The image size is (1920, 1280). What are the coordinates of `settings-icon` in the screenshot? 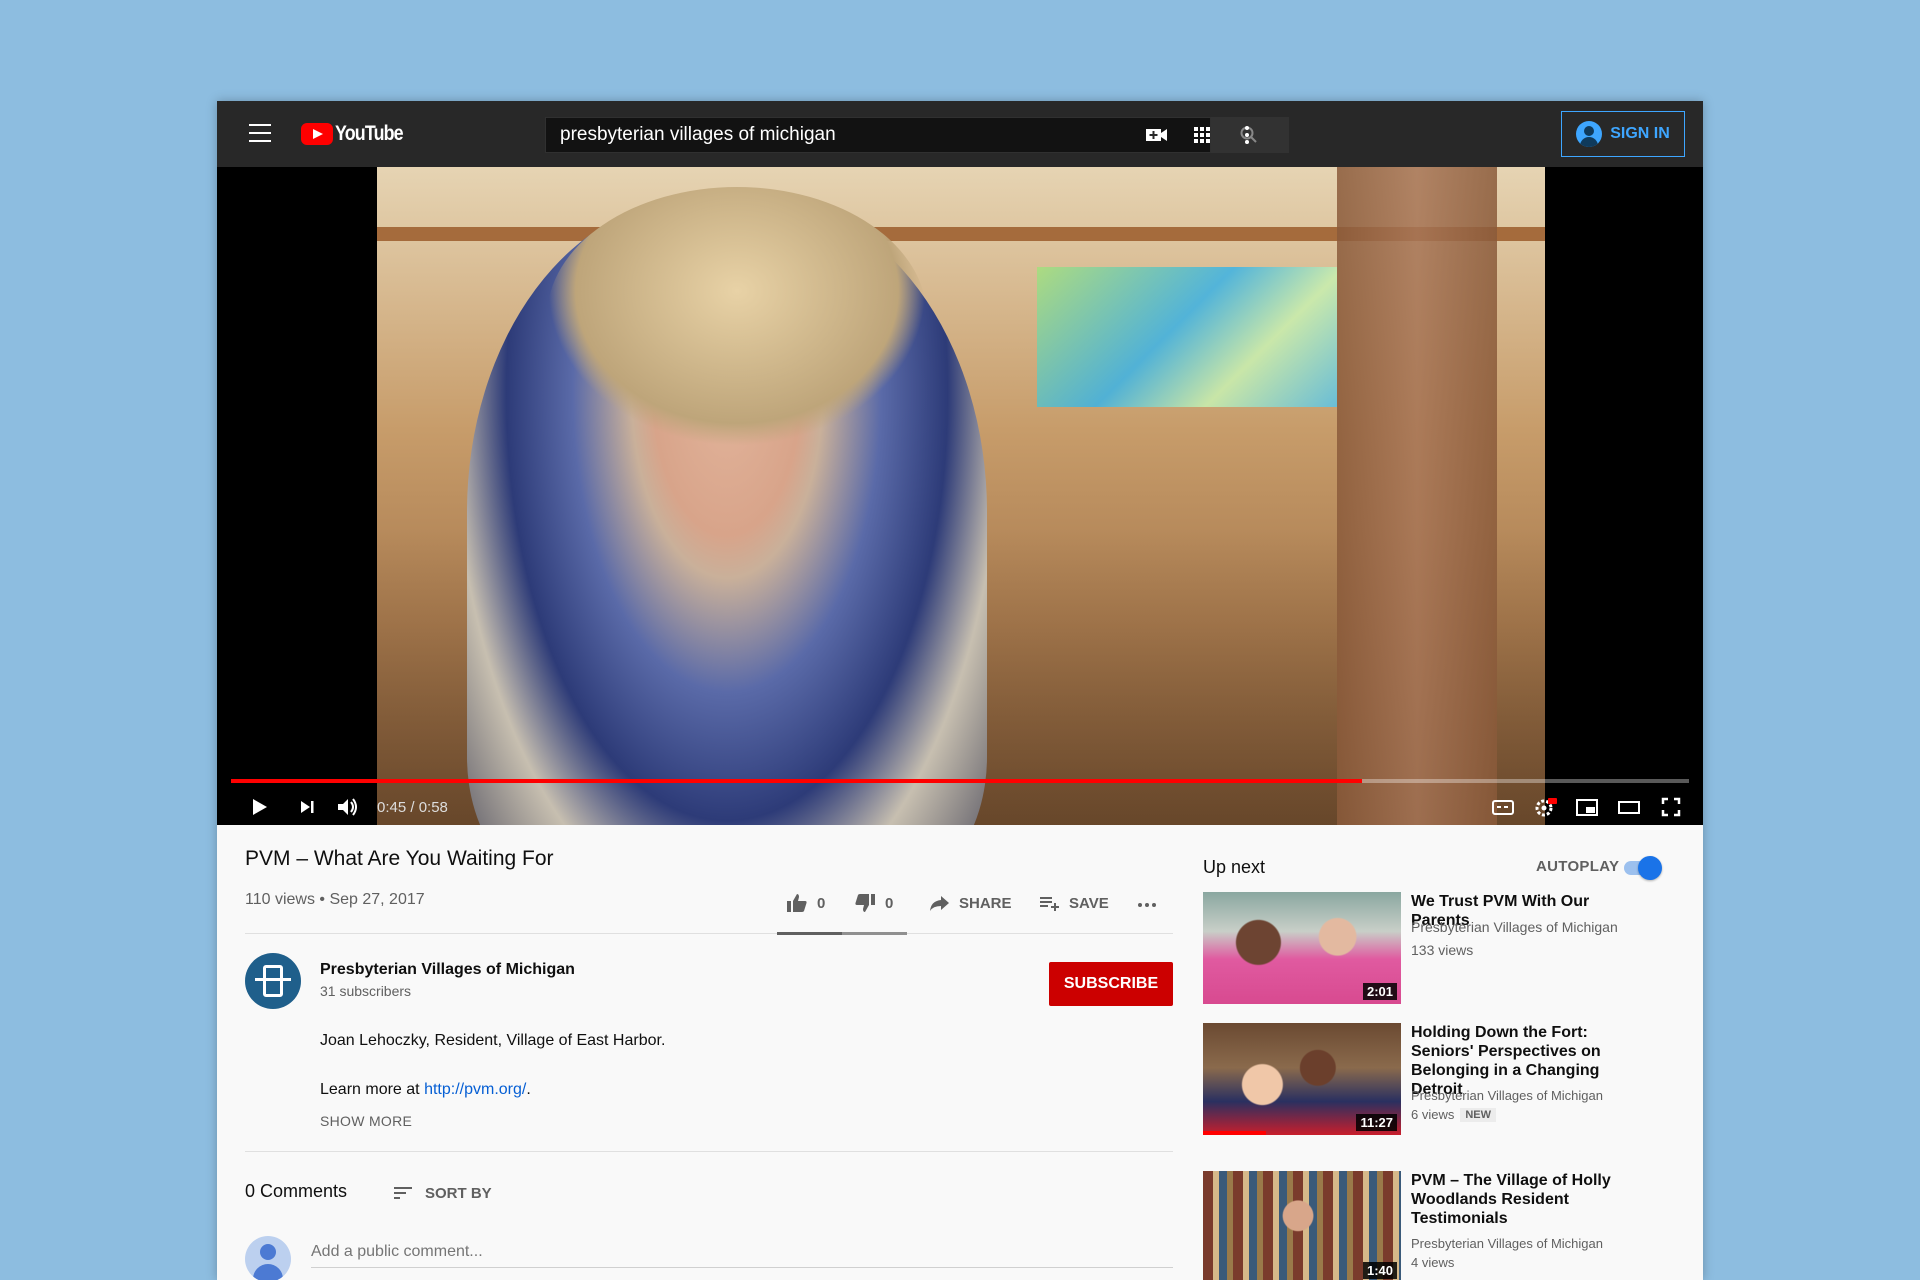 It's located at (1545, 807).